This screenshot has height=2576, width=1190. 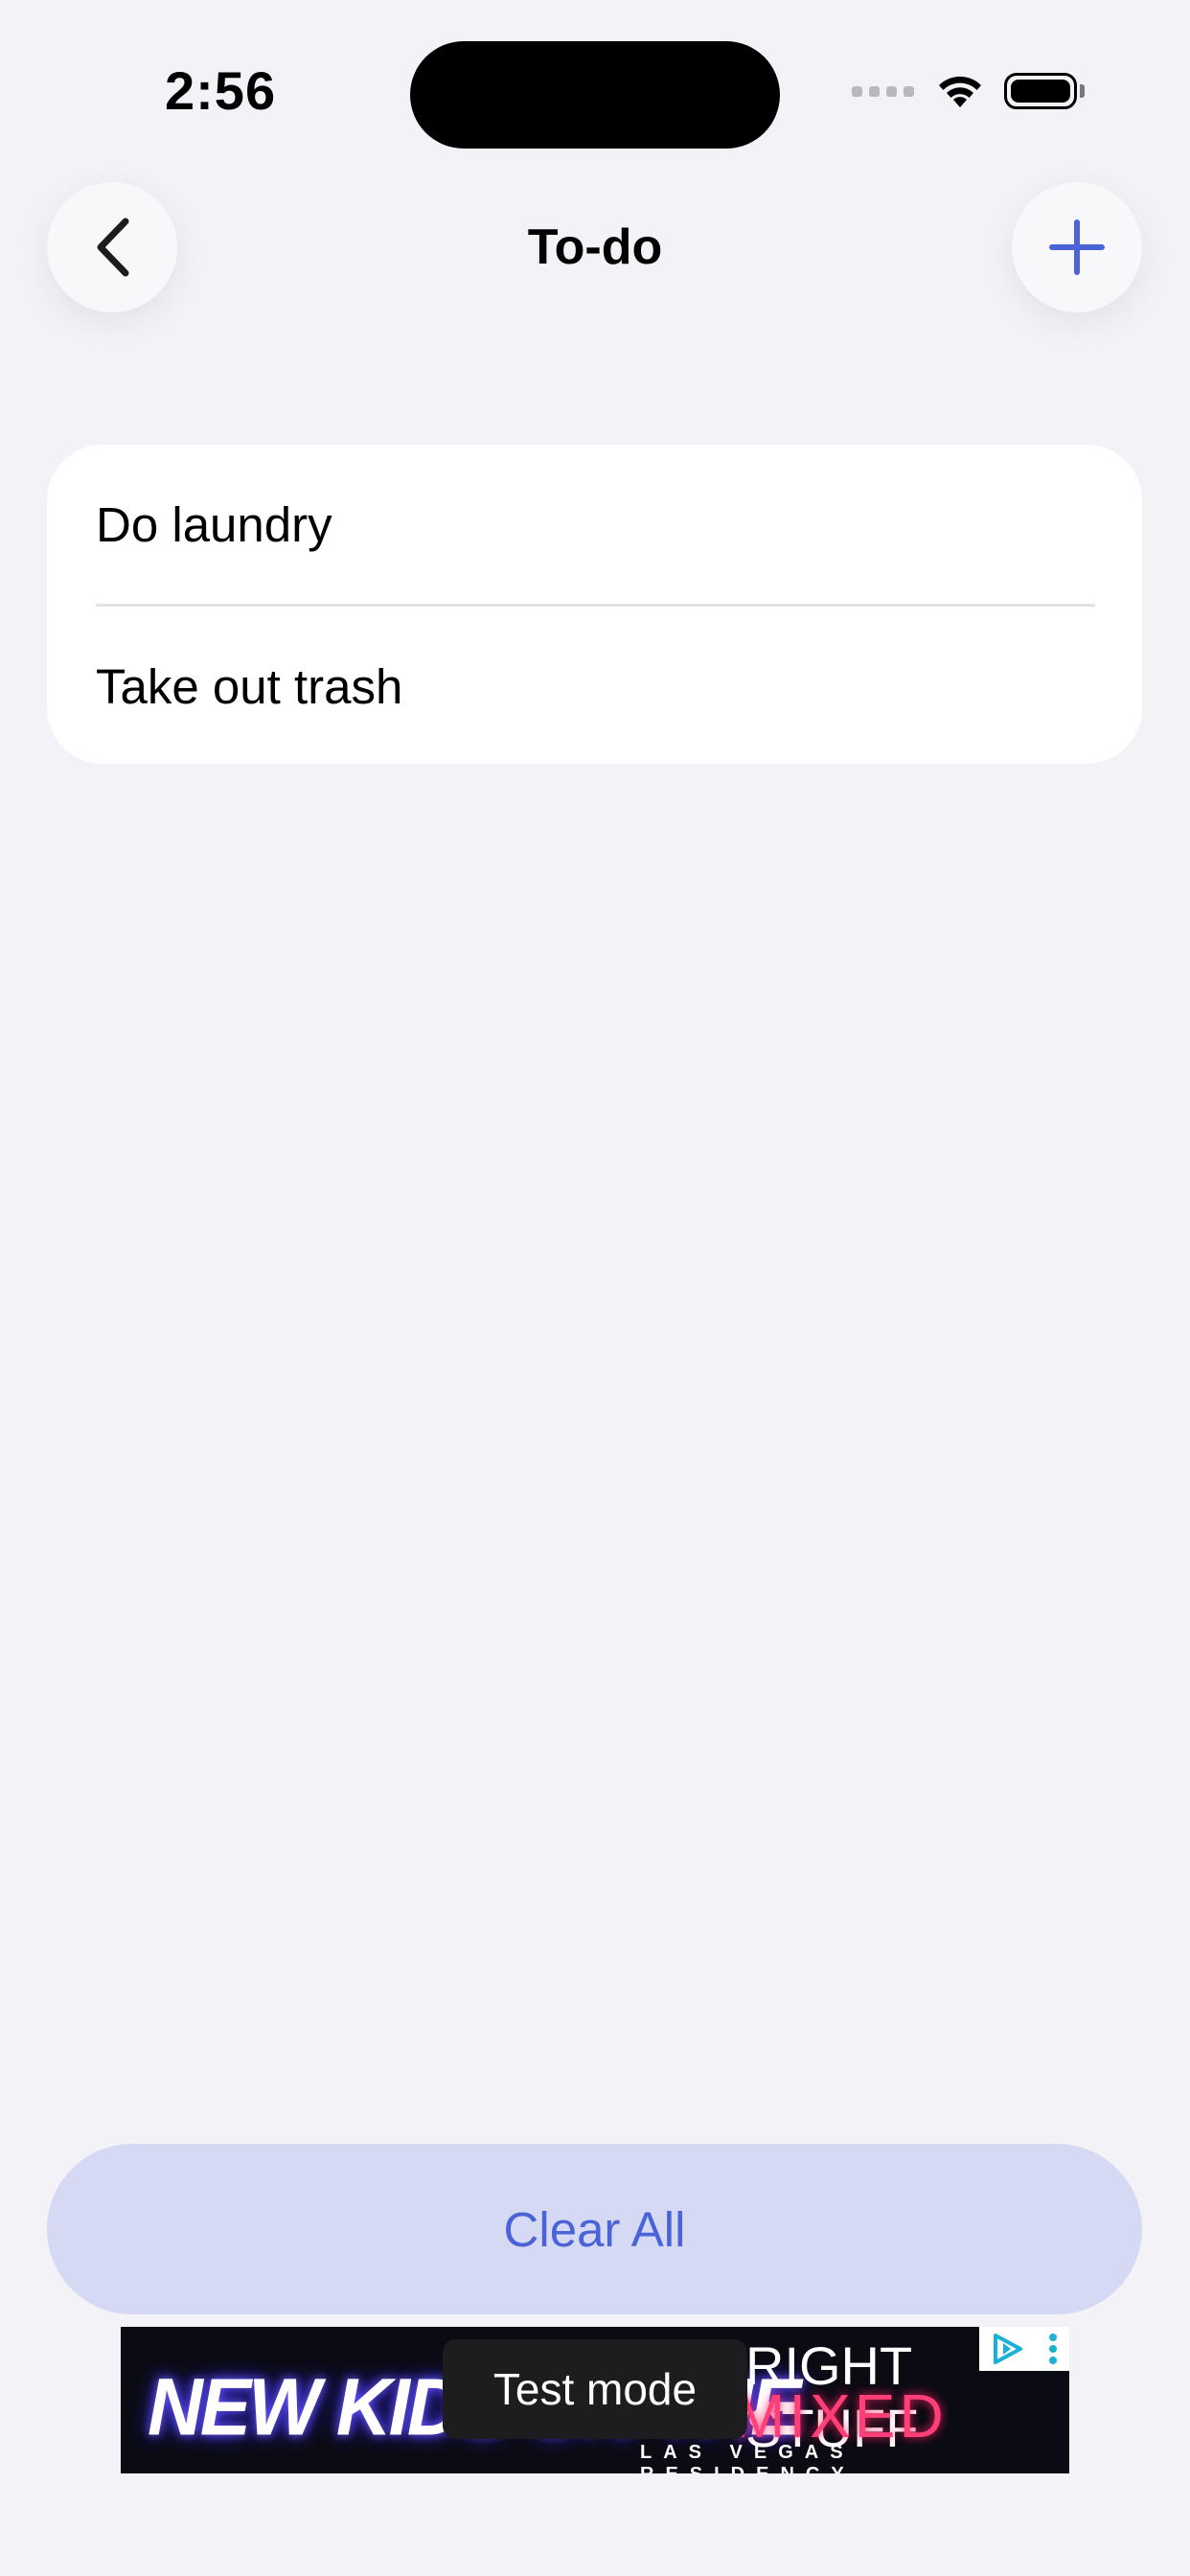 I want to click on cellular-signal-icon, so click(x=883, y=91).